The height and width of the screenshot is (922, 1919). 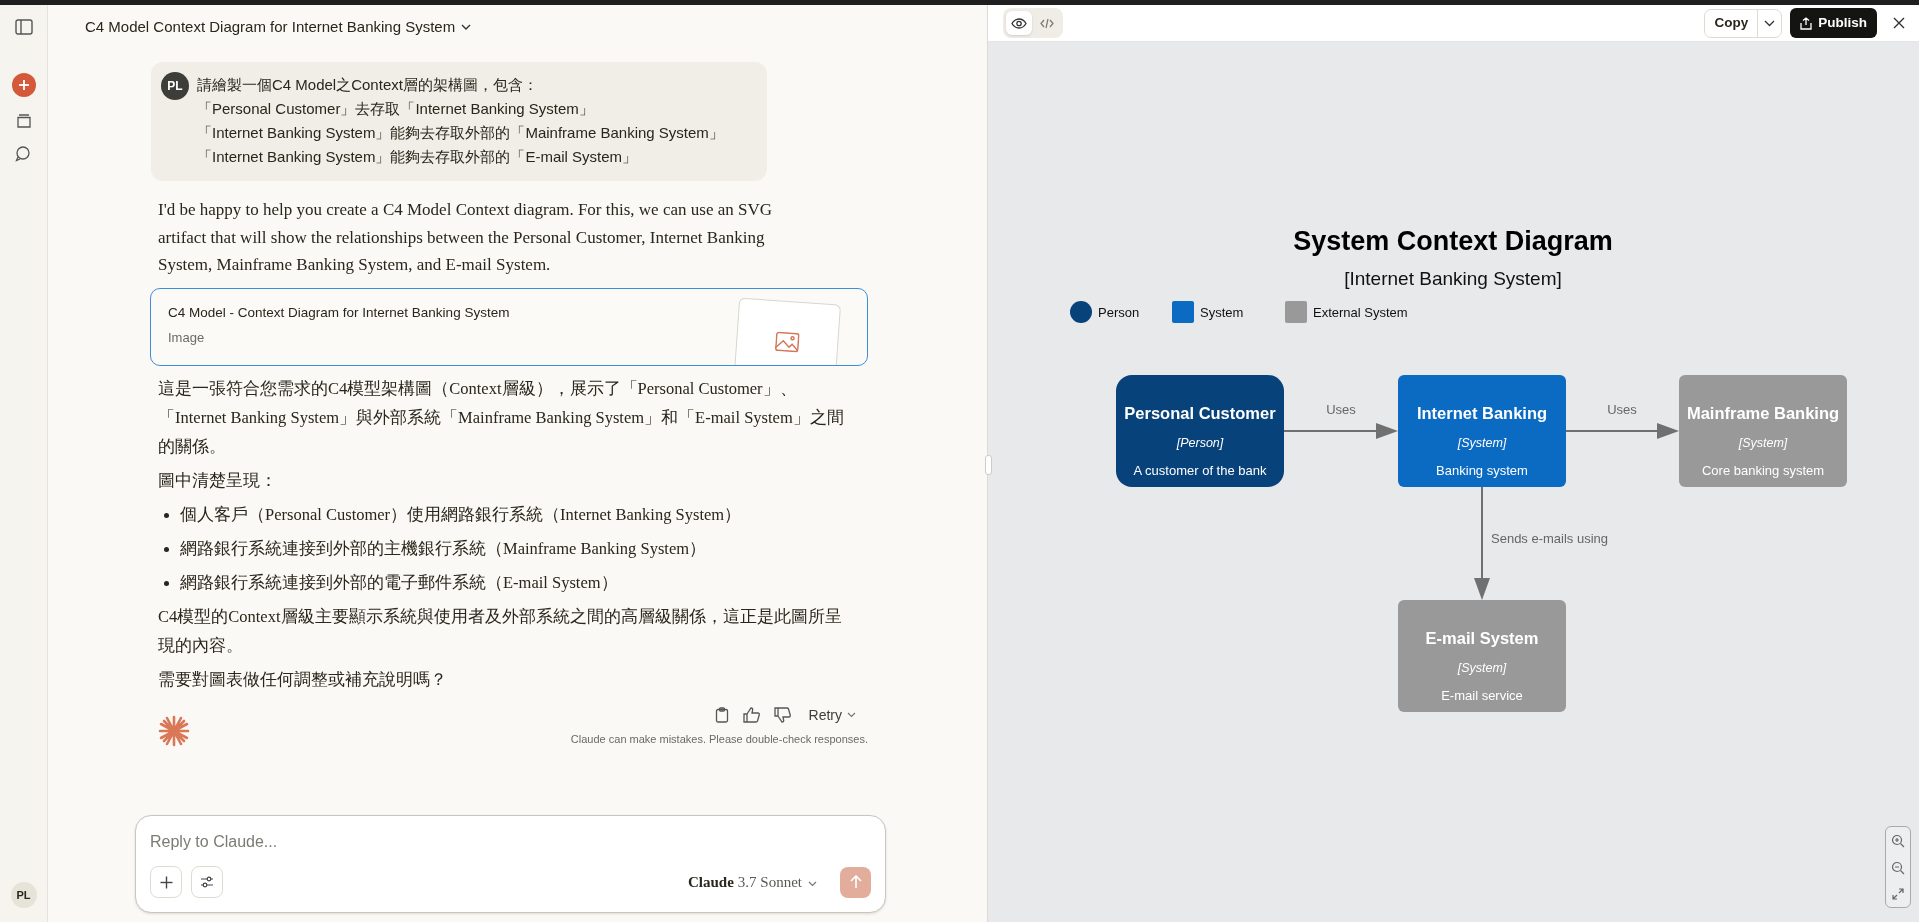 I want to click on artifact-type: Image, so click(x=186, y=337).